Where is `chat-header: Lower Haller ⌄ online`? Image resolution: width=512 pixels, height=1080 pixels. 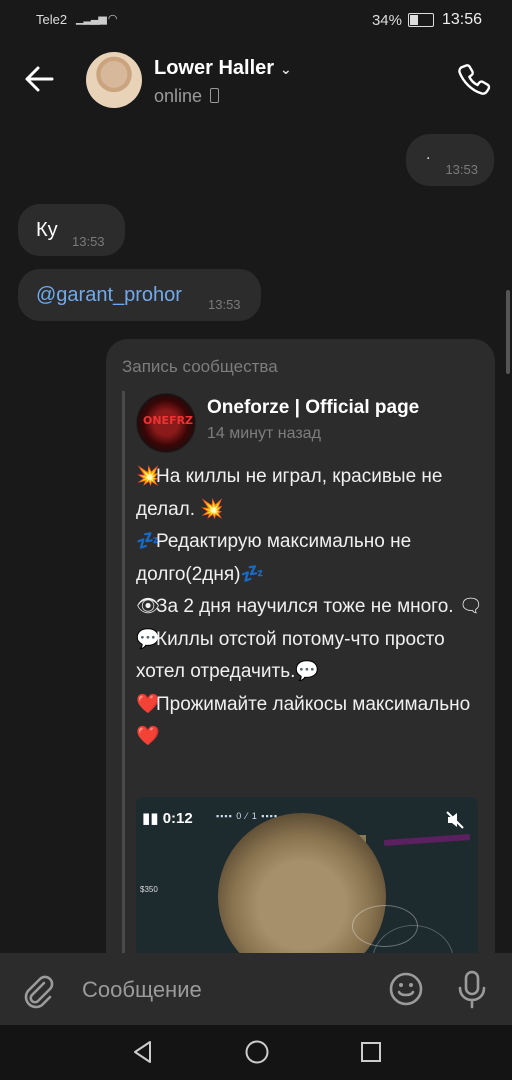
chat-header: Lower Haller ⌄ online is located at coordinates (256, 80).